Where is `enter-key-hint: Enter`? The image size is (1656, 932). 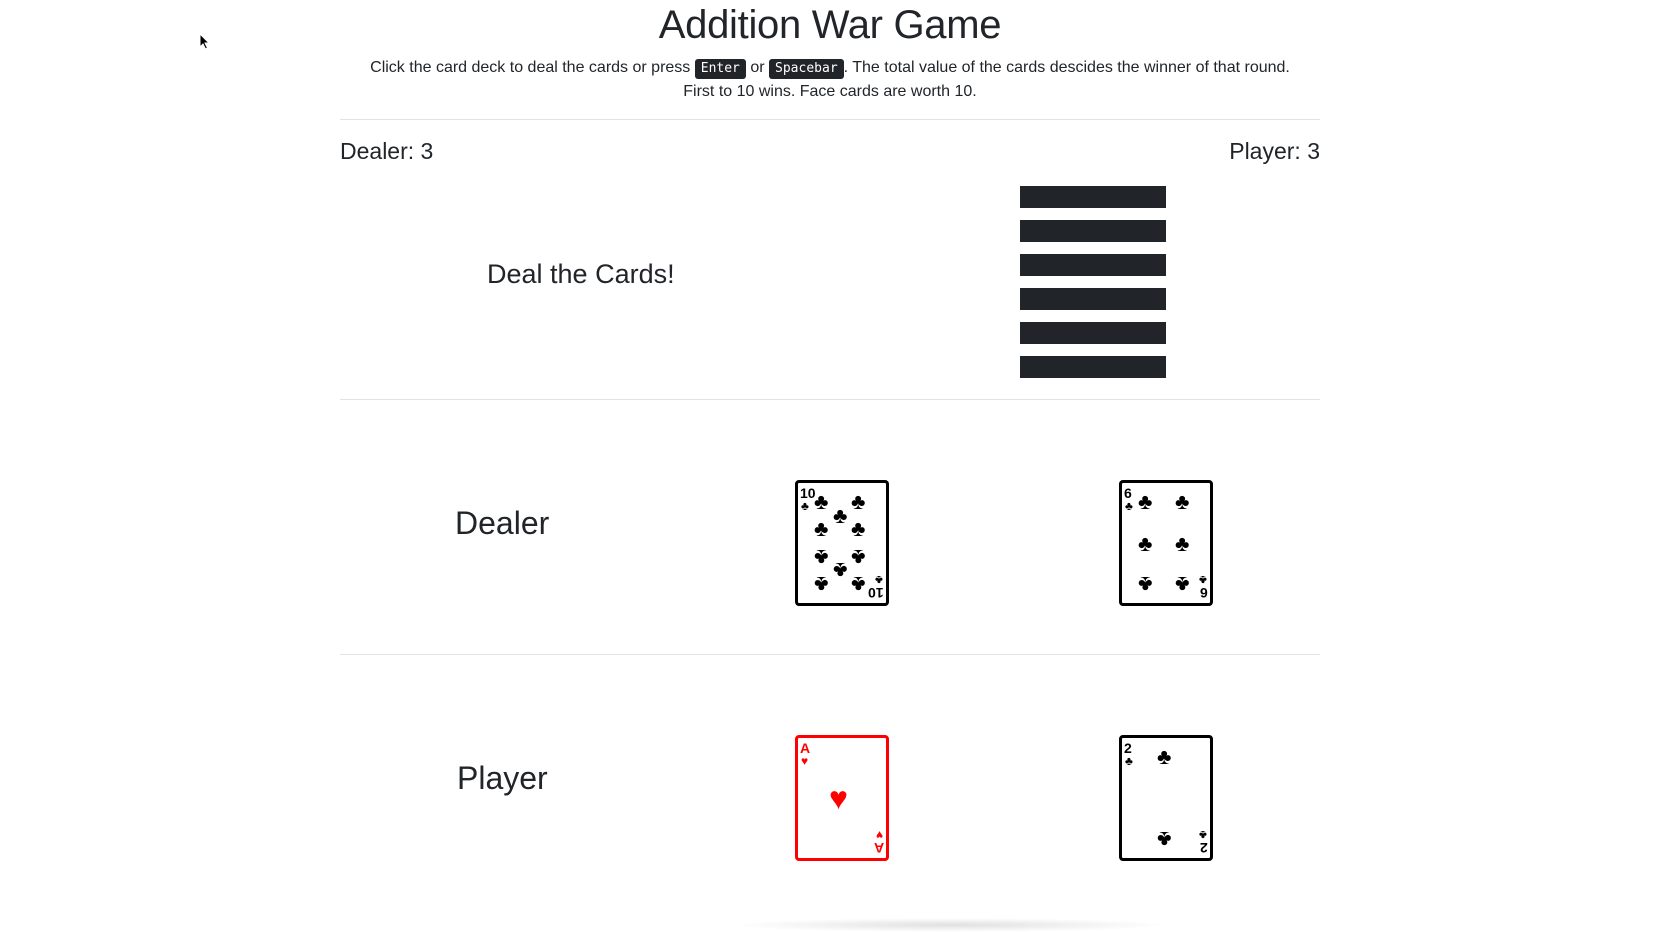
enter-key-hint: Enter is located at coordinates (720, 69).